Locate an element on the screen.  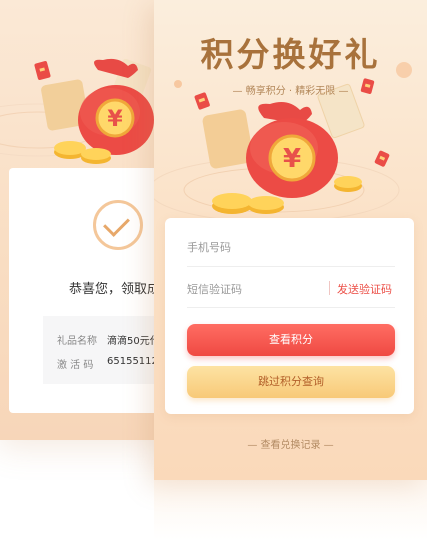
phone-placeholder: 手机号码 is located at coordinates (209, 247).